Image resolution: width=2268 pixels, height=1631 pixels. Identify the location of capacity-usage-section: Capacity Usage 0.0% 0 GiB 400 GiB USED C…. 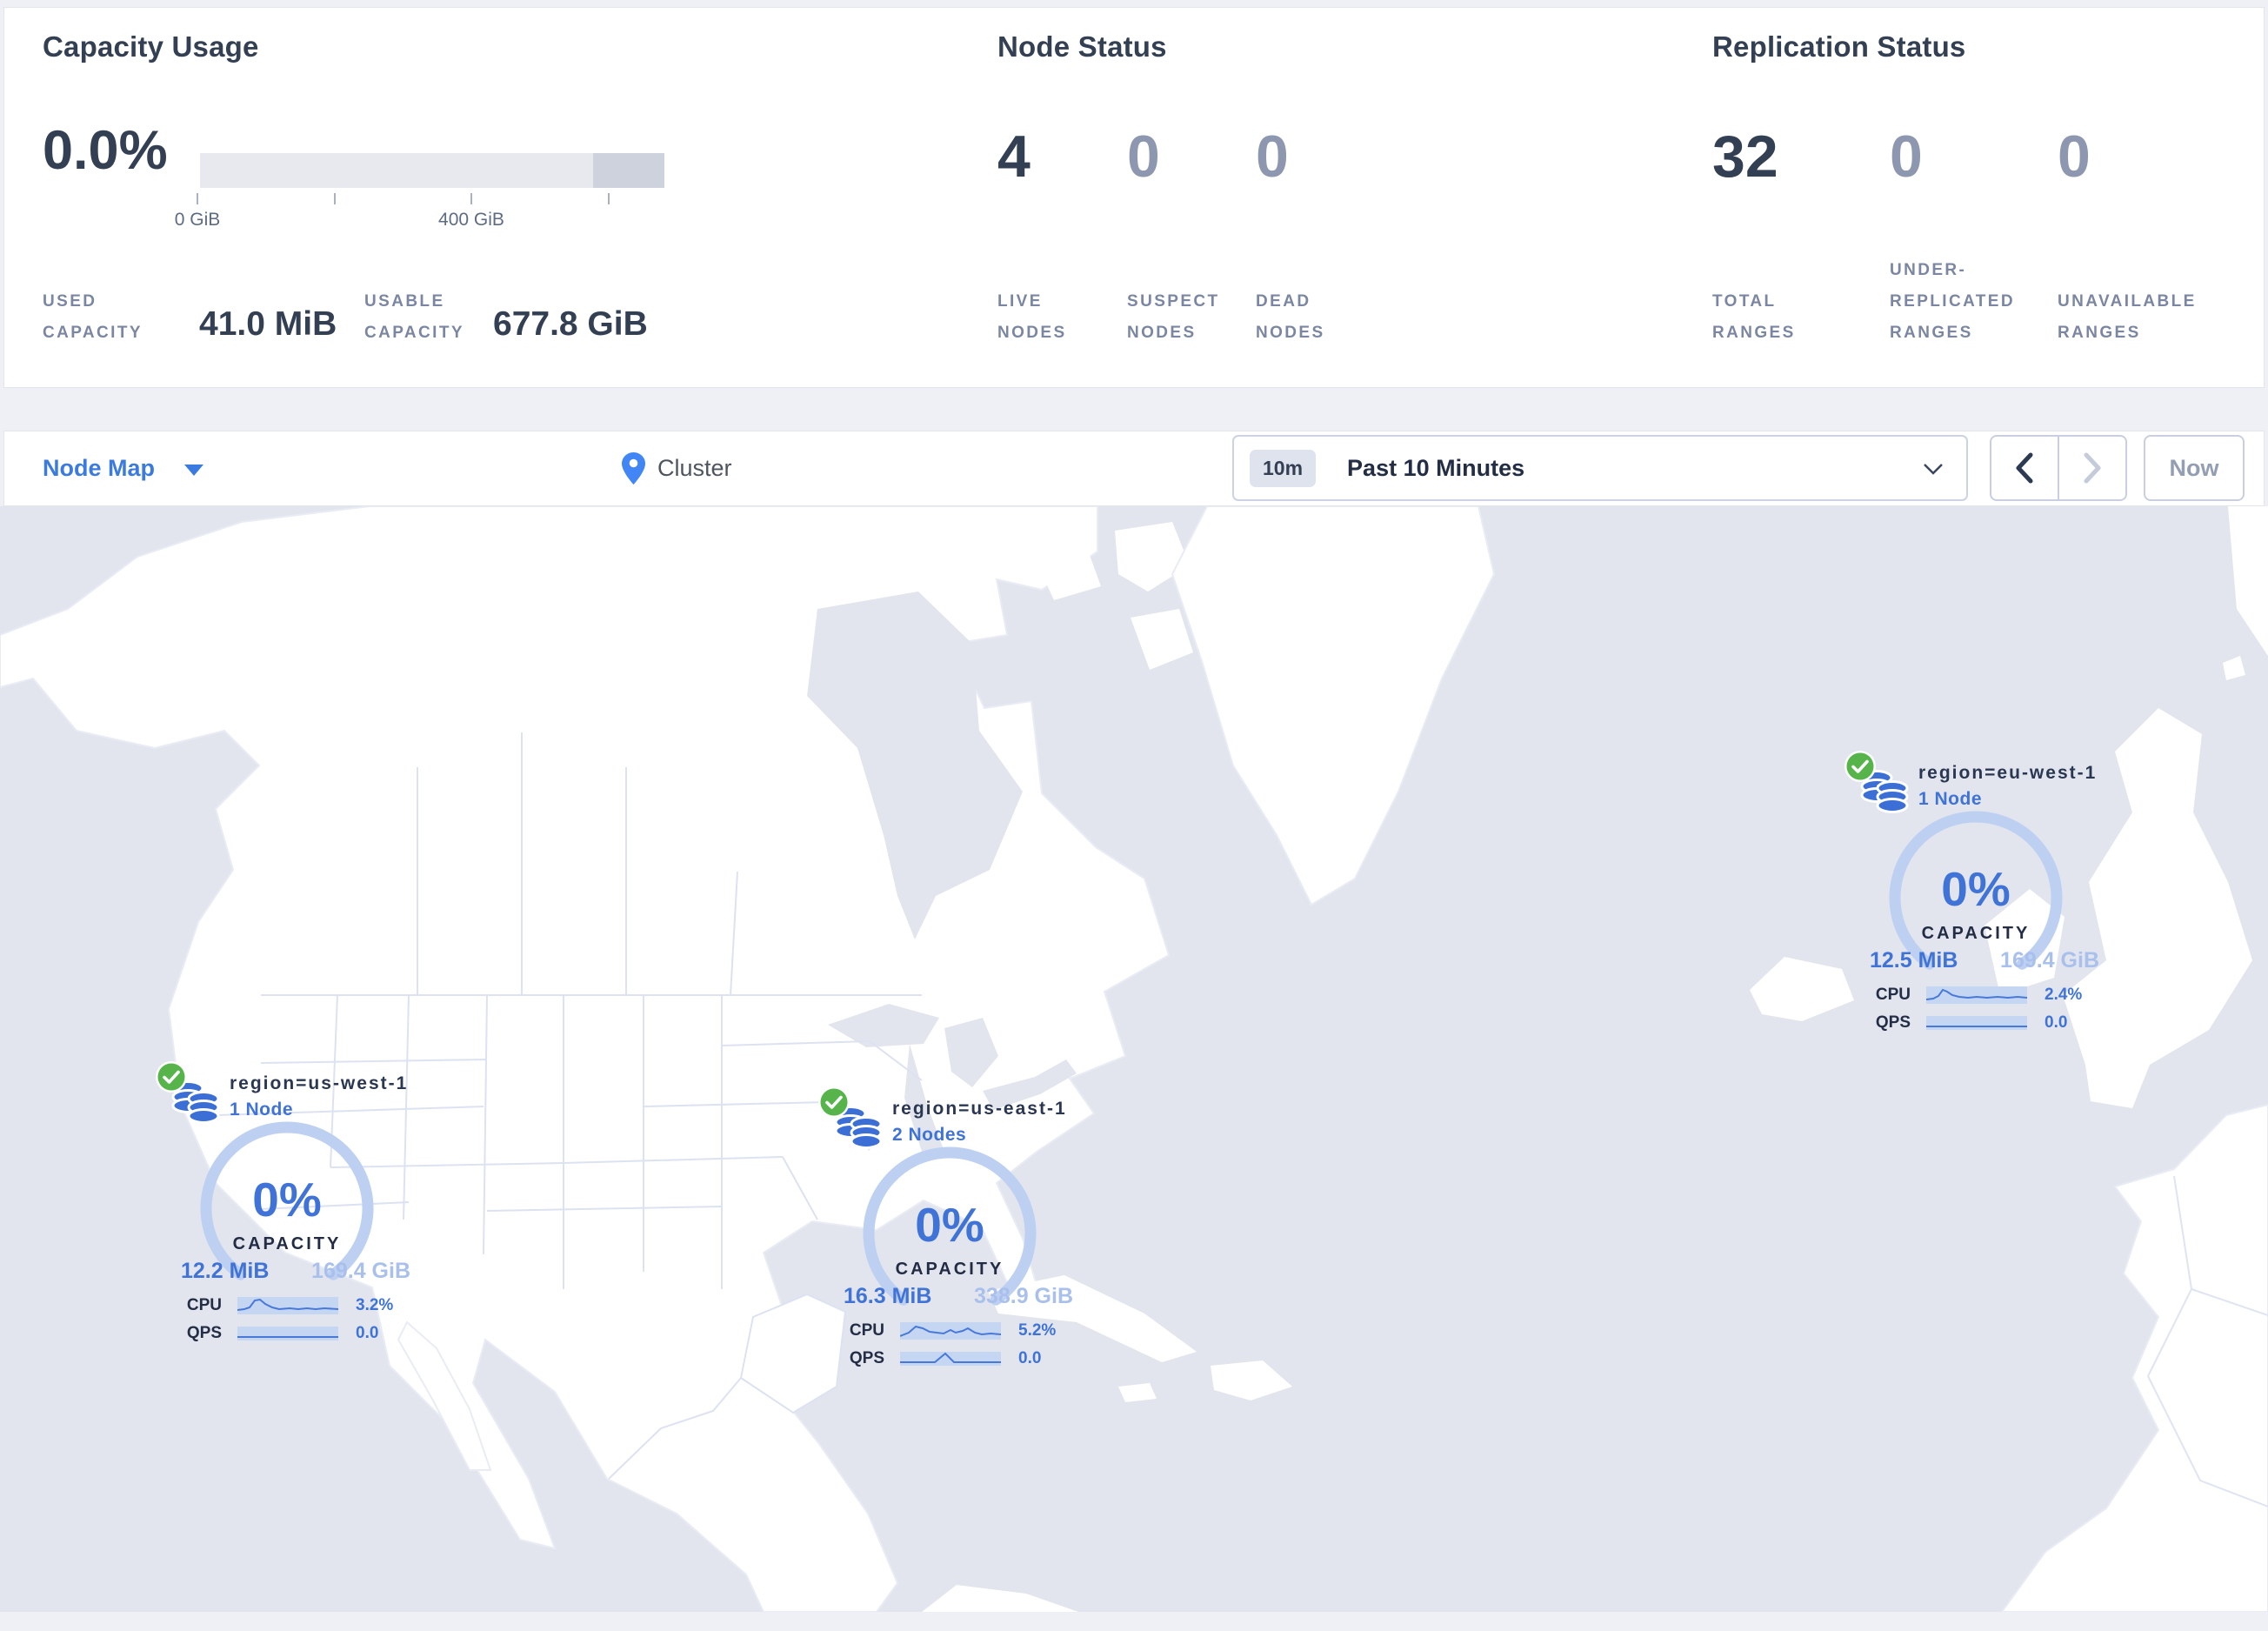
(382, 198).